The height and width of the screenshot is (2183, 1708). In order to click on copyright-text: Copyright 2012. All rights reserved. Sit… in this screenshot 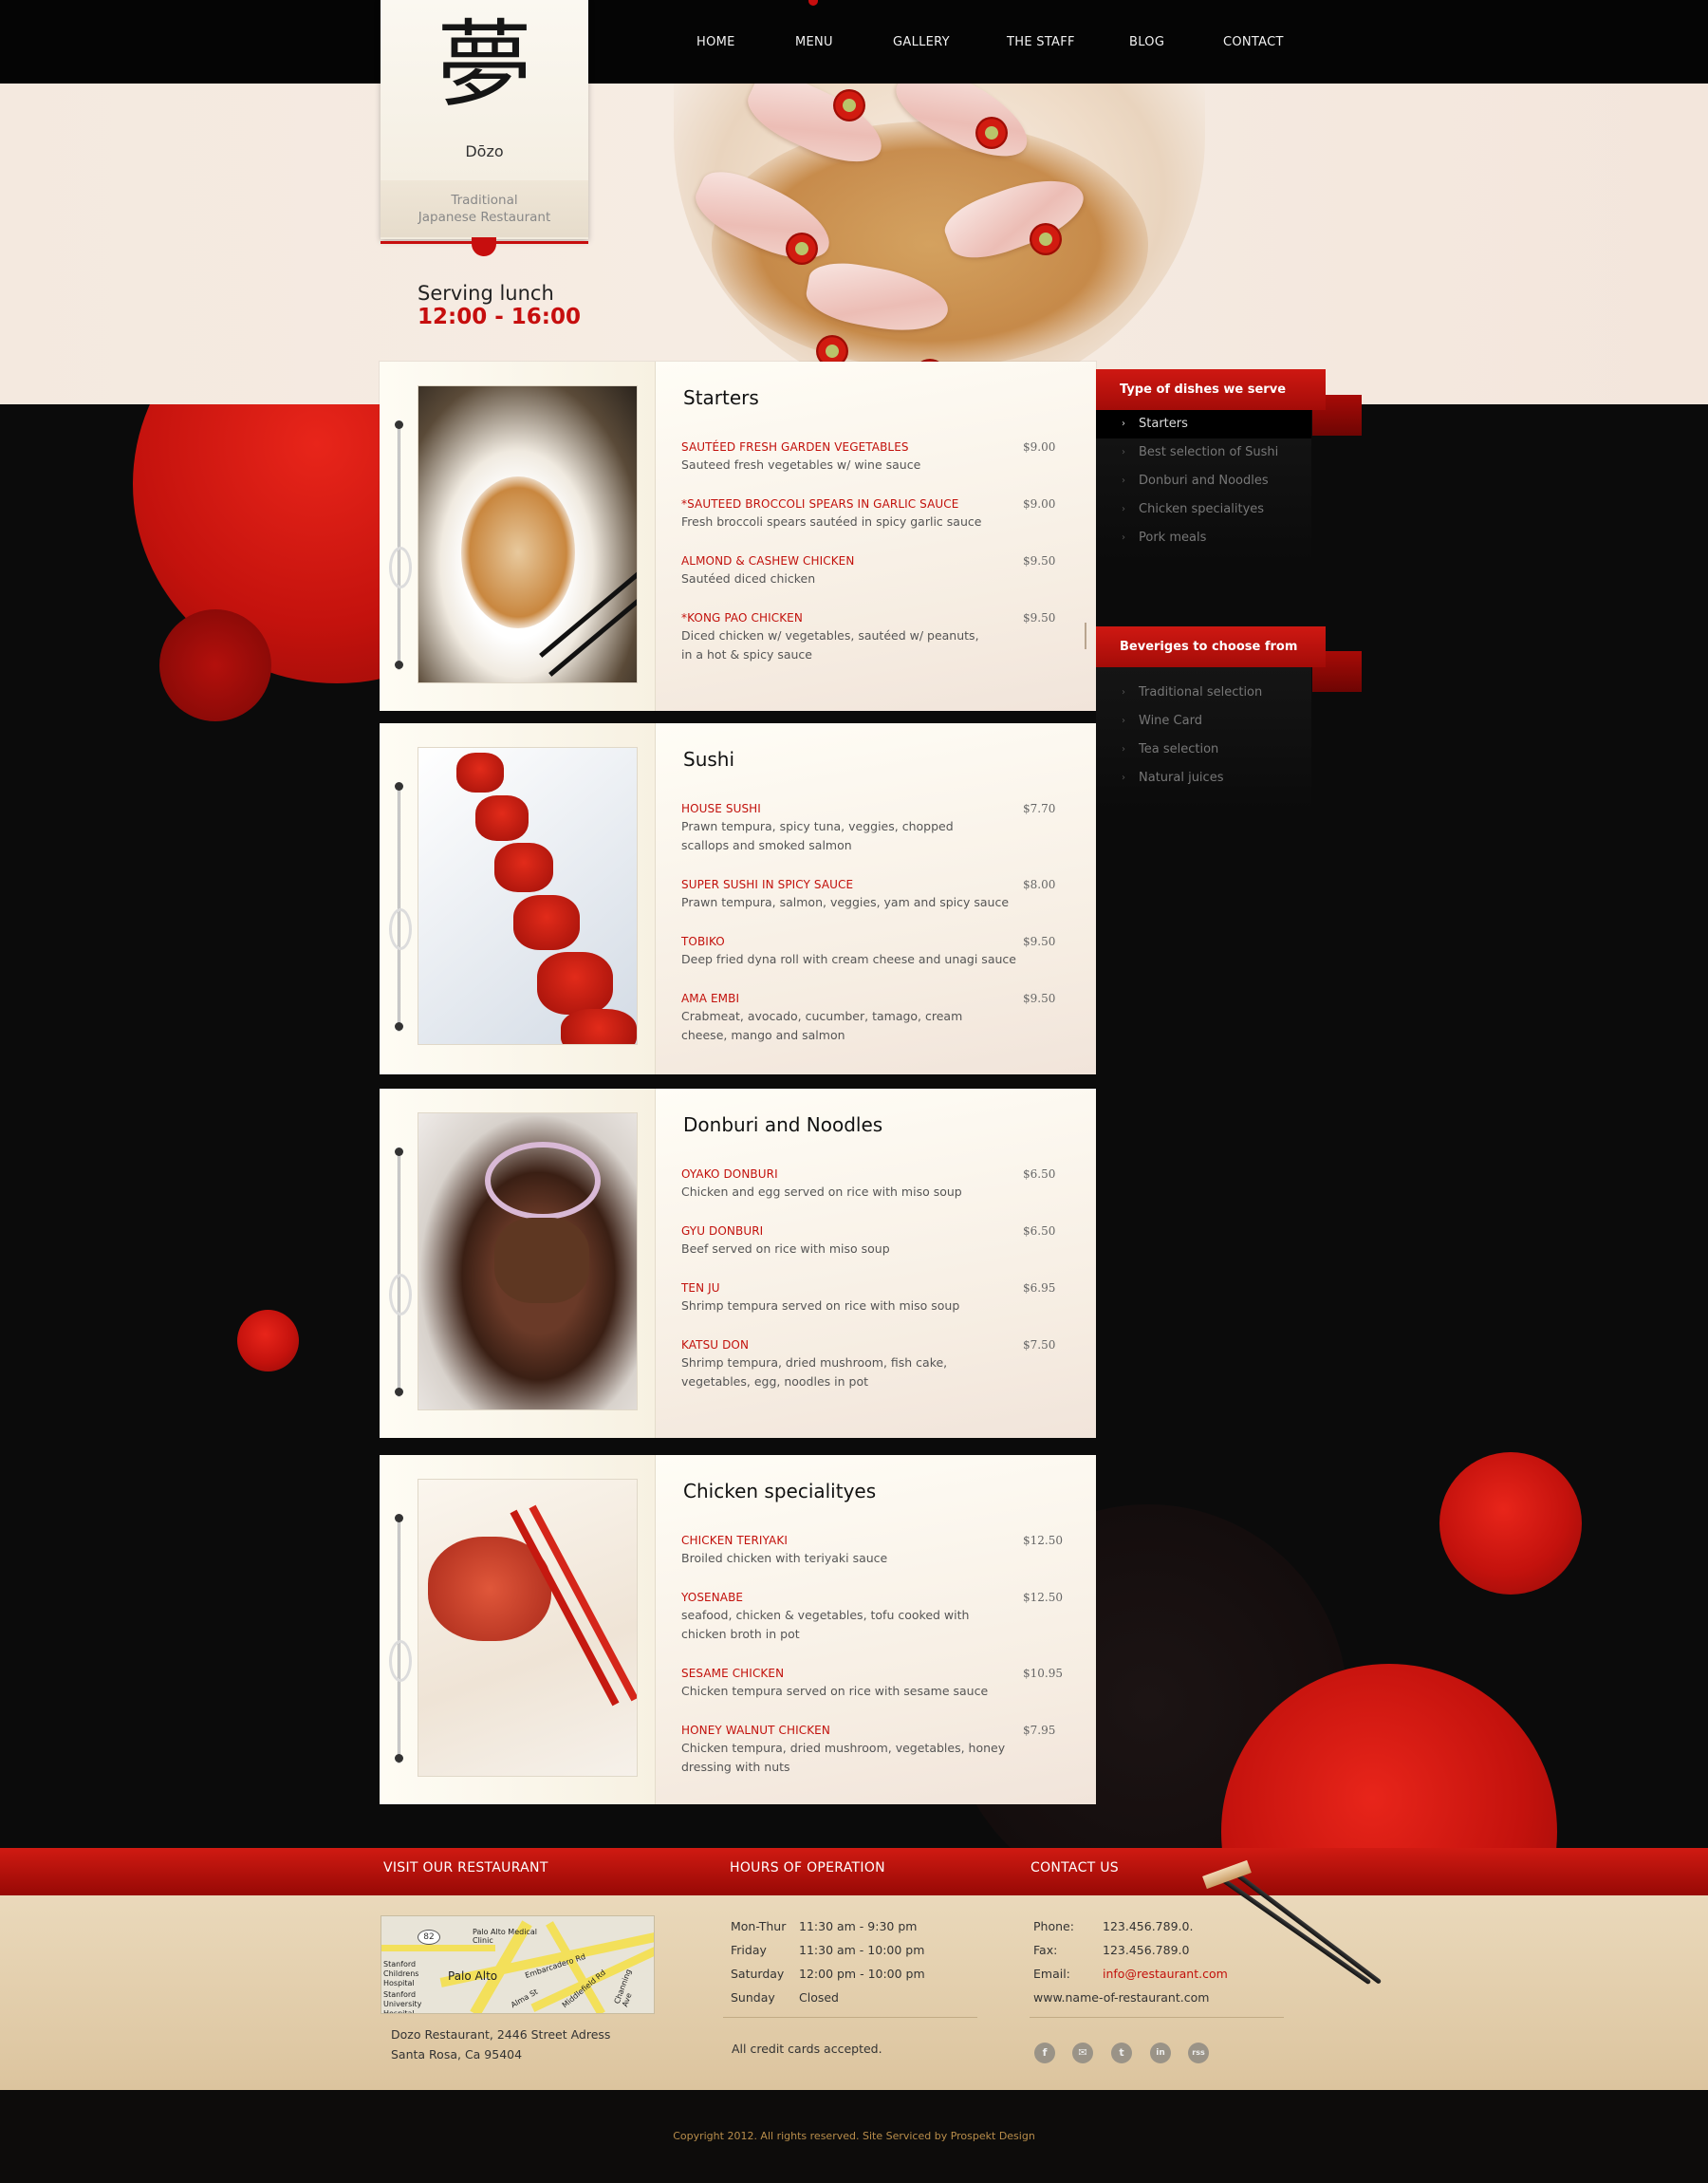, I will do `click(854, 2136)`.